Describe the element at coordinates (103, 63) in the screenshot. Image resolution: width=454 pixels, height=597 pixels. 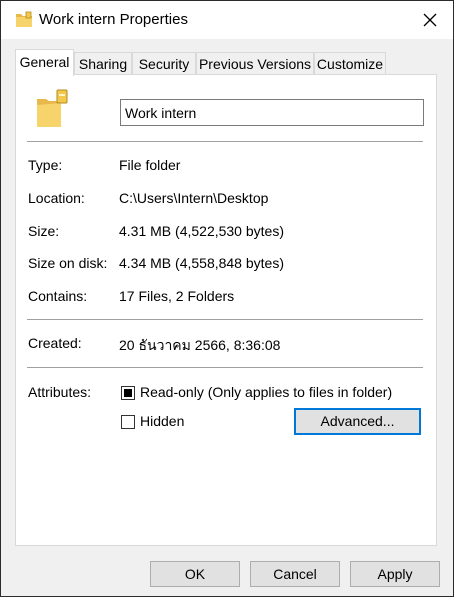
I see `tab-sharing: Sharing` at that location.